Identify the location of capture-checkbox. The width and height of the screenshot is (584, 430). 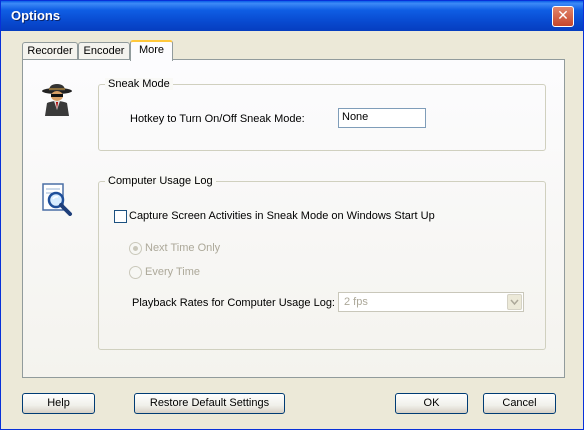
(120, 216).